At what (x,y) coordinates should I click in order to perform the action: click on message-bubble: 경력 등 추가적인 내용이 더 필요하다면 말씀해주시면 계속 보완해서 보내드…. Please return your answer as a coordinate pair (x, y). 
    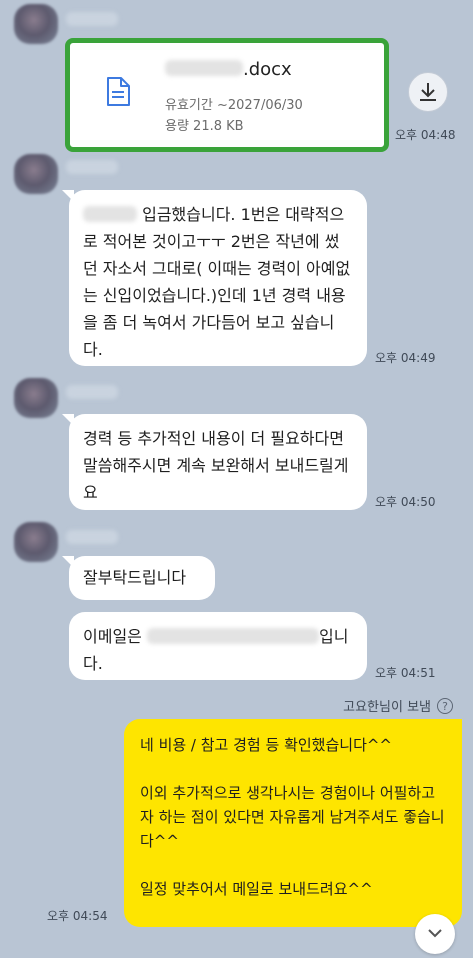
    Looking at the image, I should click on (214, 462).